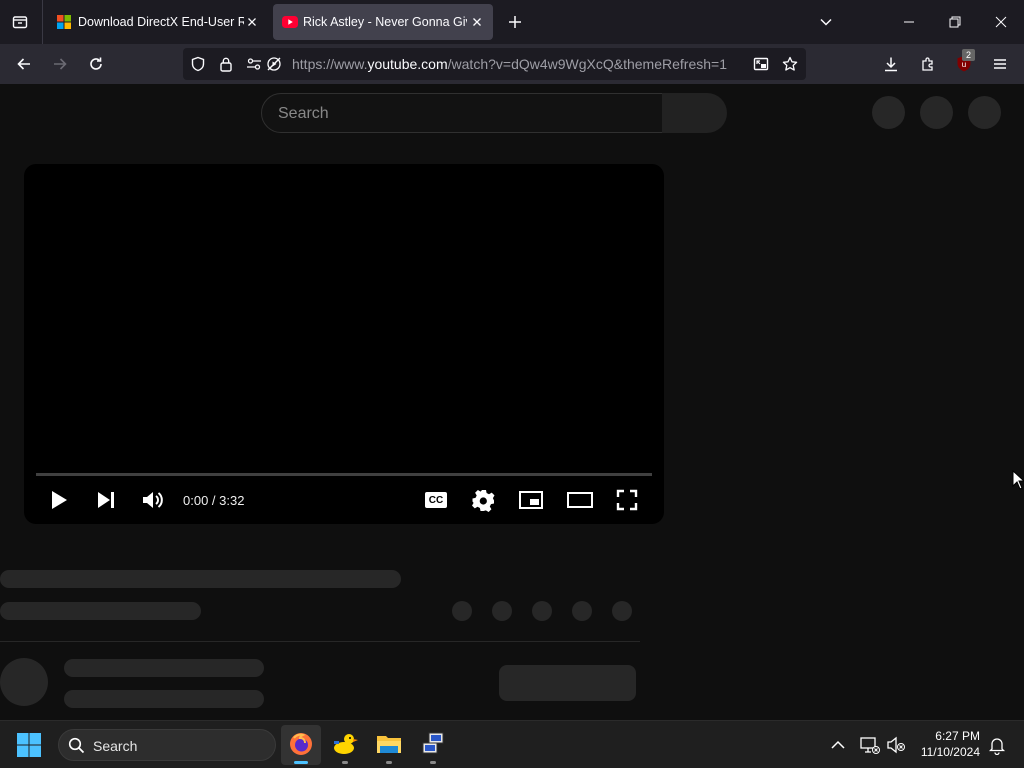  What do you see at coordinates (200, 579) in the screenshot?
I see `title-skeleton` at bounding box center [200, 579].